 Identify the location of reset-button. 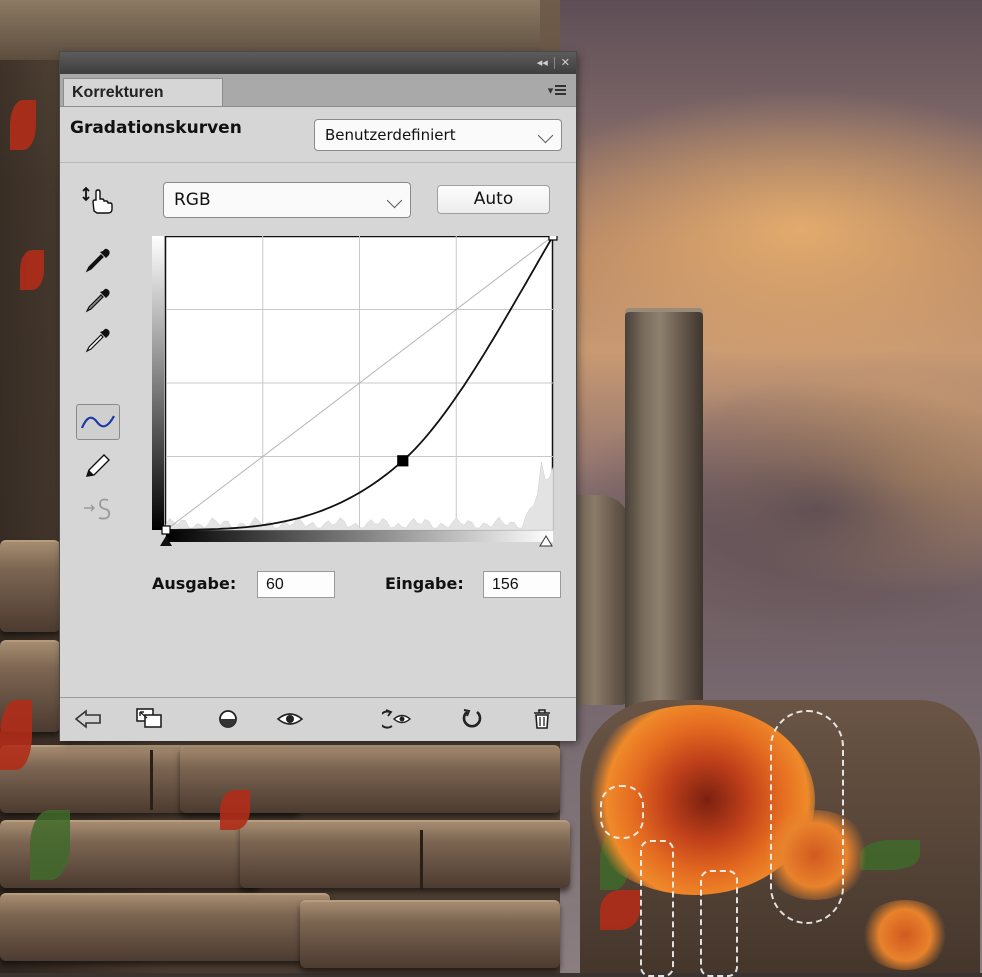
(472, 719).